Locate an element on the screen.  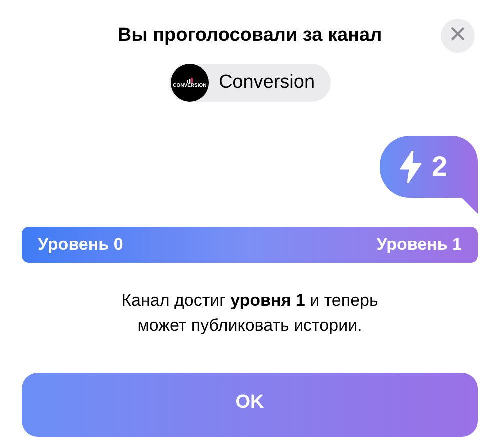
ok-button: OK is located at coordinates (250, 404).